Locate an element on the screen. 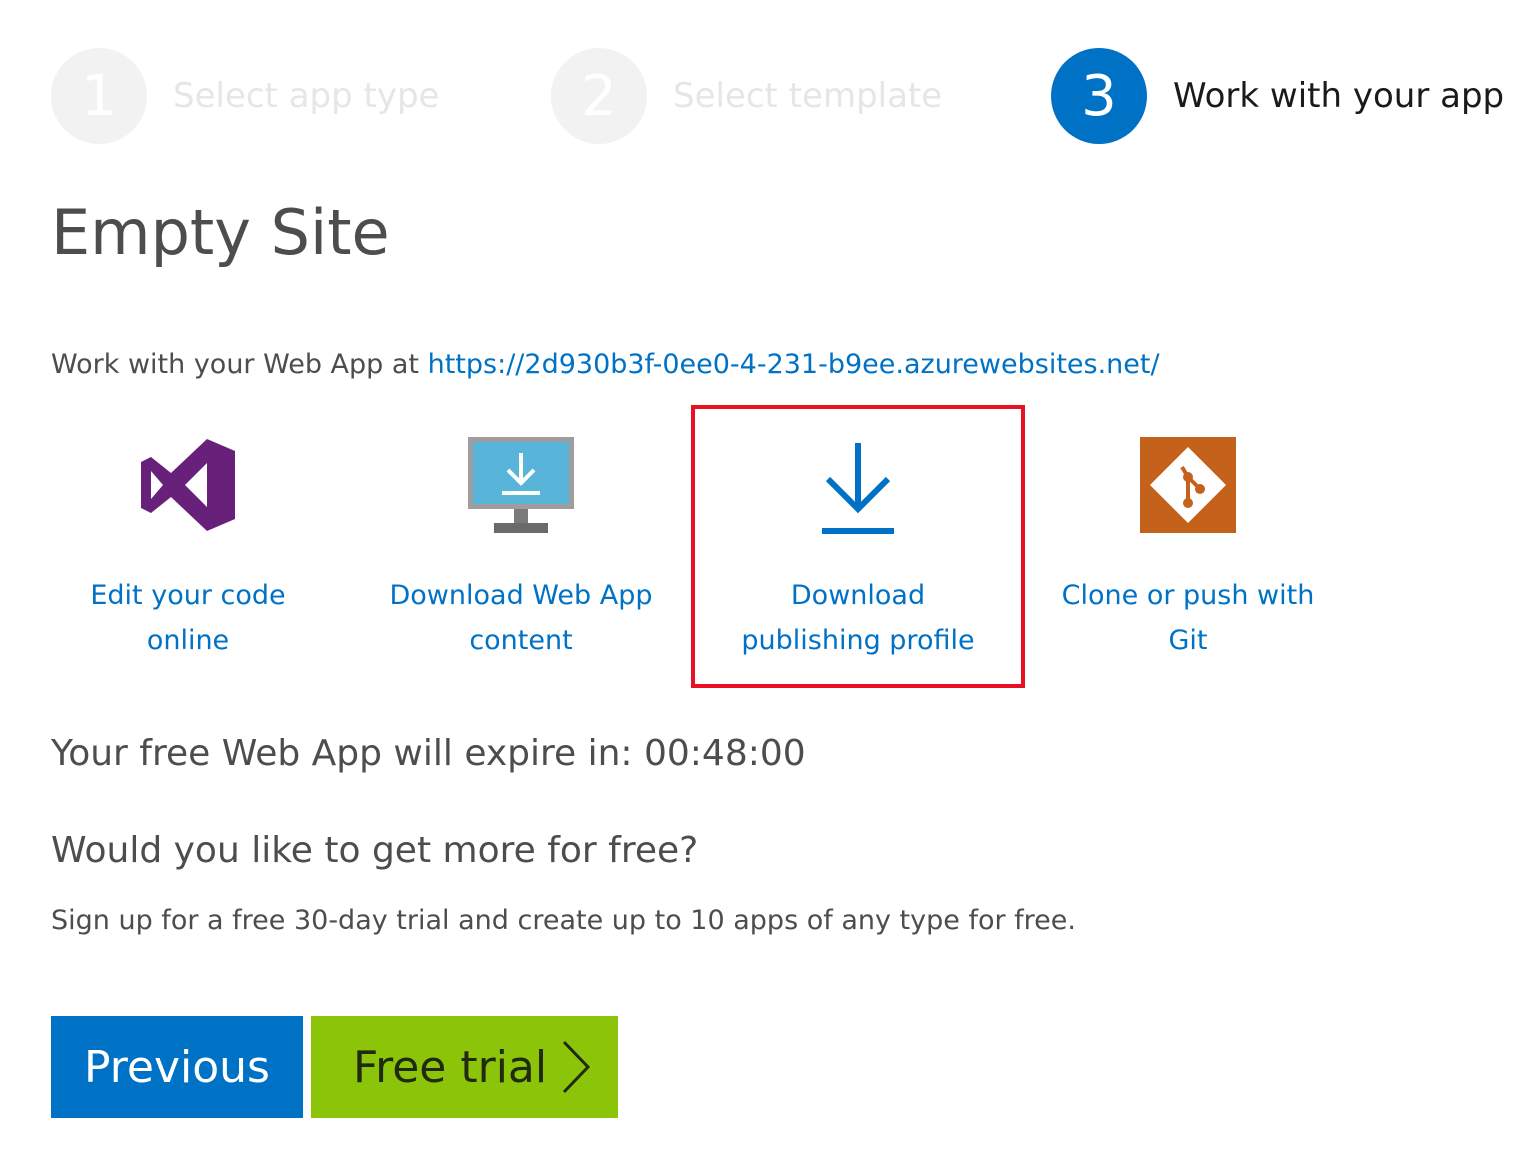  wizard-step-2: 2 Select template is located at coordinates (746, 96).